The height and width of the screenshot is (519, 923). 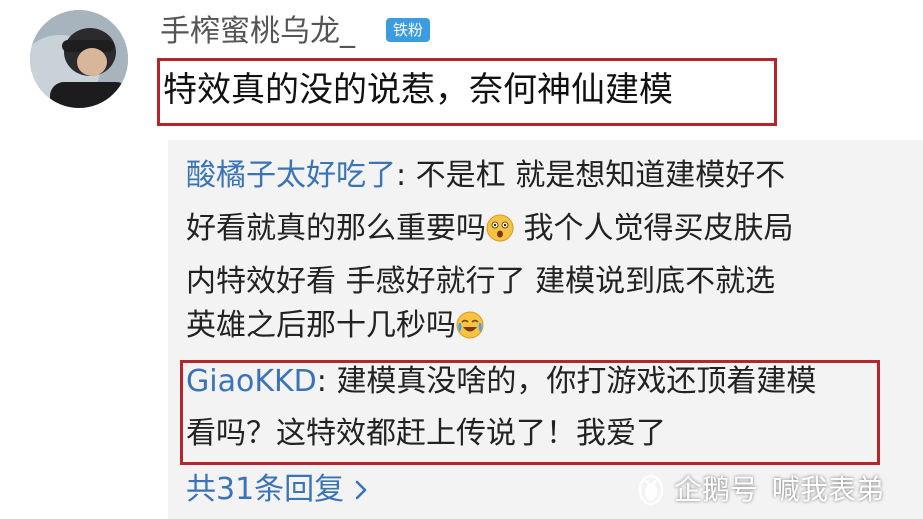 What do you see at coordinates (481, 281) in the screenshot?
I see `reply-1-text-4: 内特效好看 手感好就行了 建模说到底不就选` at bounding box center [481, 281].